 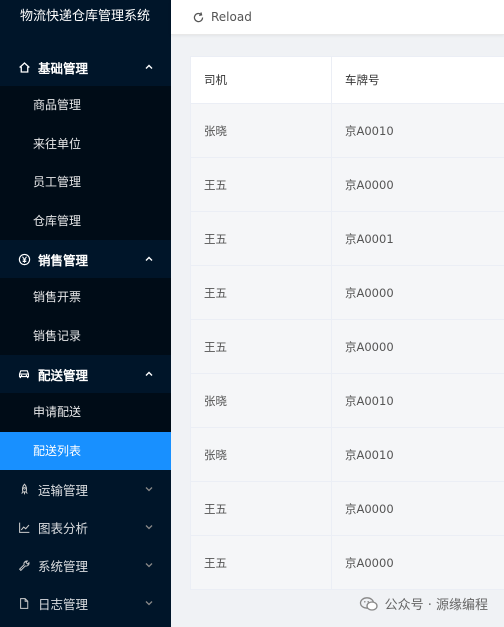 I want to click on table-row: 王五 京A0001, so click(x=347, y=238).